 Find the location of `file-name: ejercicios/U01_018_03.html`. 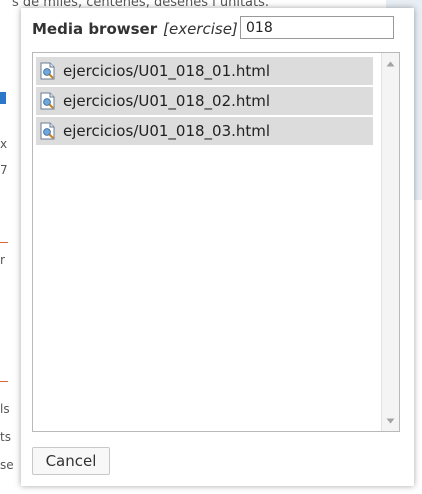

file-name: ejercicios/U01_018_03.html is located at coordinates (167, 131).